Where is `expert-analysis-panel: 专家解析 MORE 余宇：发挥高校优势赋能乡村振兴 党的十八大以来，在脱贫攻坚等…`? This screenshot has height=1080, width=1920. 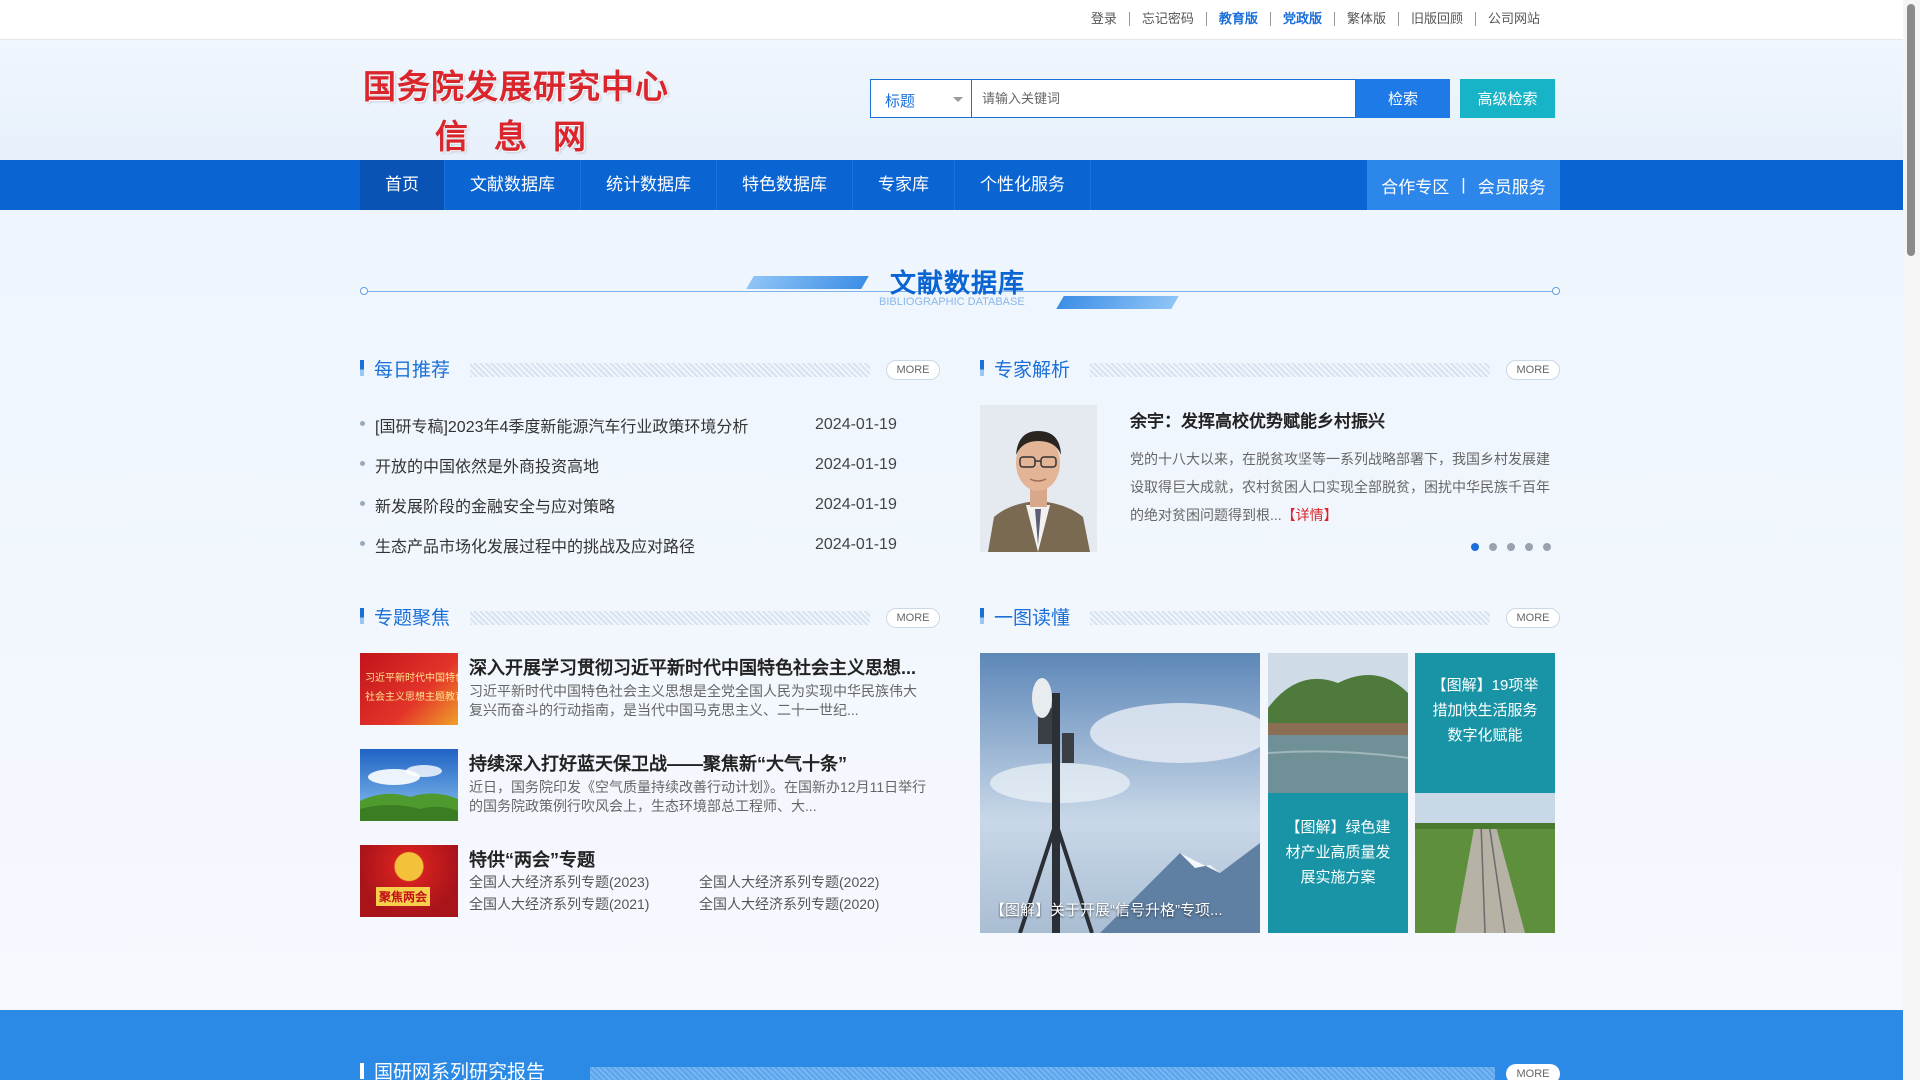
expert-analysis-panel: 专家解析 MORE 余宇：发挥高校优势赋能乡村振兴 党的十八大以来，在脱贫攻坚等… is located at coordinates (1270, 465).